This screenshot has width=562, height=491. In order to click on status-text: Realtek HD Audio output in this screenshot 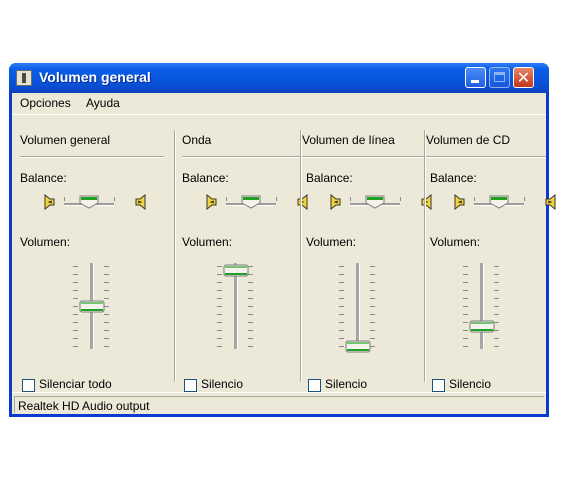, I will do `click(84, 406)`.